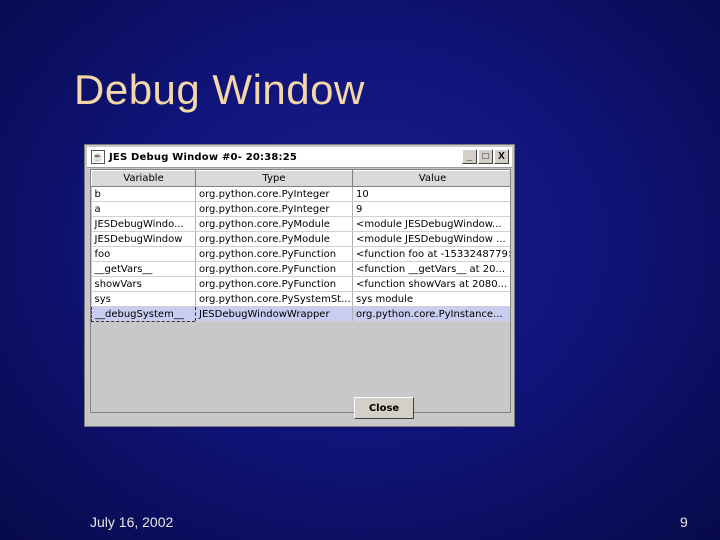 The width and height of the screenshot is (720, 540). I want to click on table-row: b org.python.core.PyInteger 10, so click(300, 194).